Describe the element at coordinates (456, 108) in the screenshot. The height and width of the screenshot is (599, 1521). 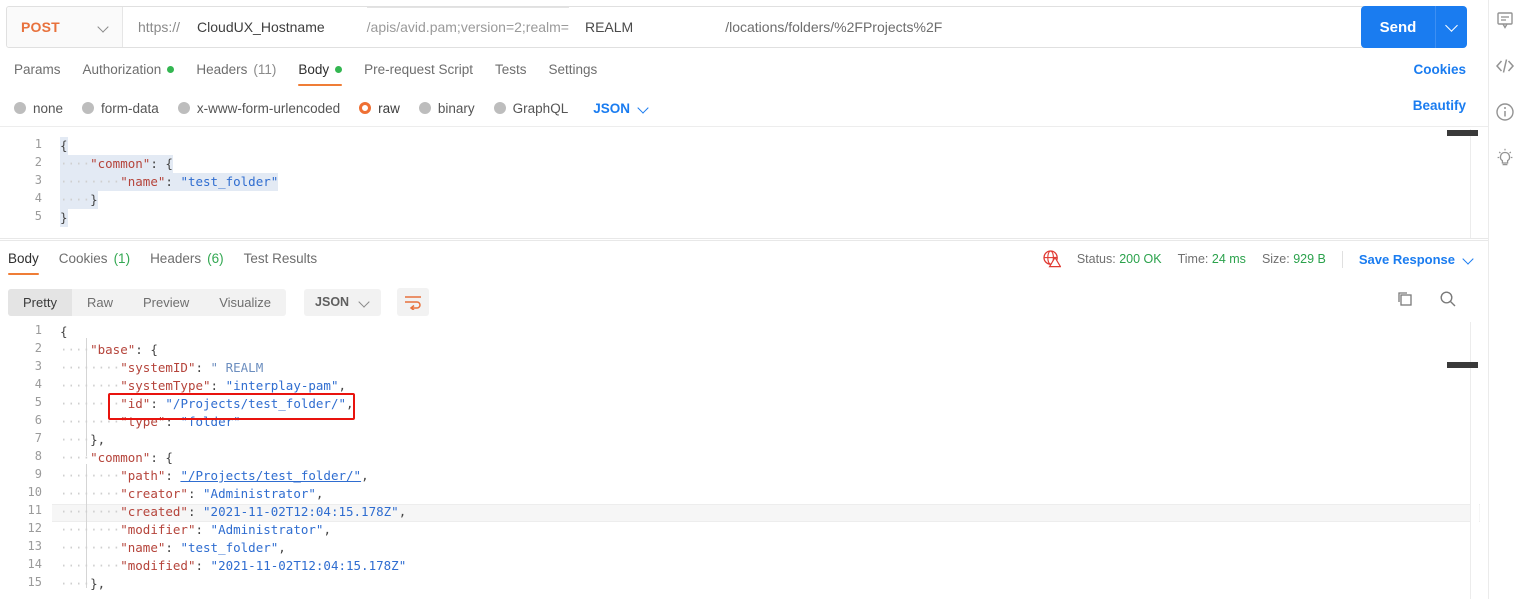
I see `body-type-label: binary` at that location.